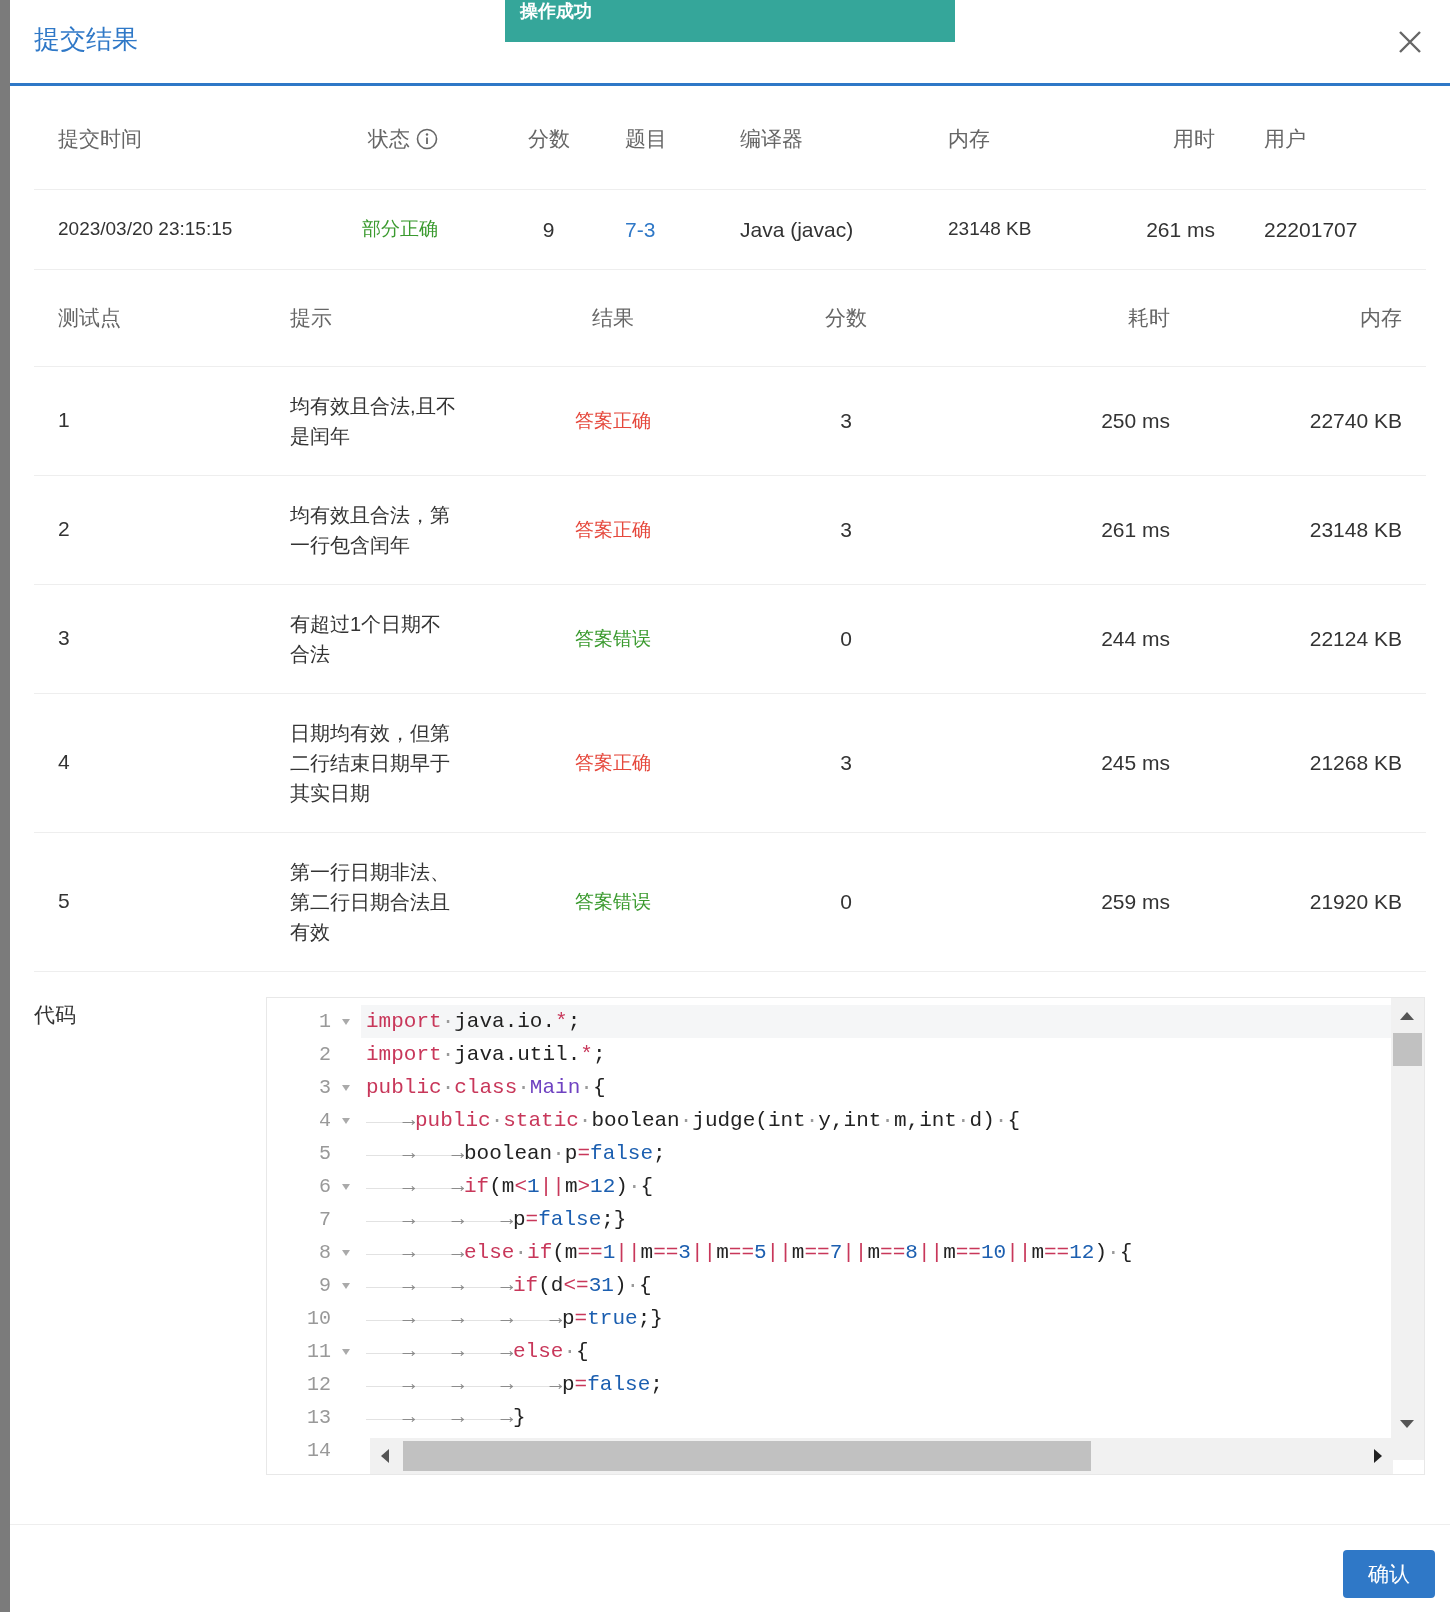  What do you see at coordinates (324, 1252) in the screenshot?
I see `line-number: 8` at bounding box center [324, 1252].